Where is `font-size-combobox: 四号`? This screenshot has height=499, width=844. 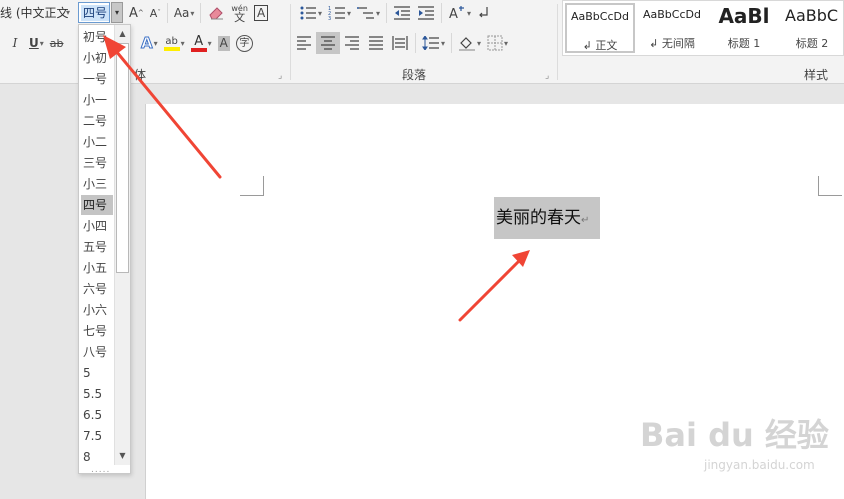 font-size-combobox: 四号 is located at coordinates (94, 12).